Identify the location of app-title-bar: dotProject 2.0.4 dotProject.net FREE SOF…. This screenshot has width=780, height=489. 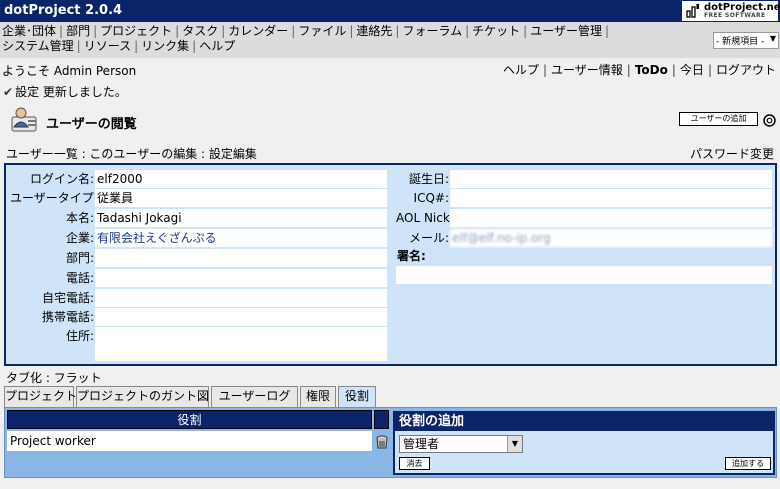
(390, 11).